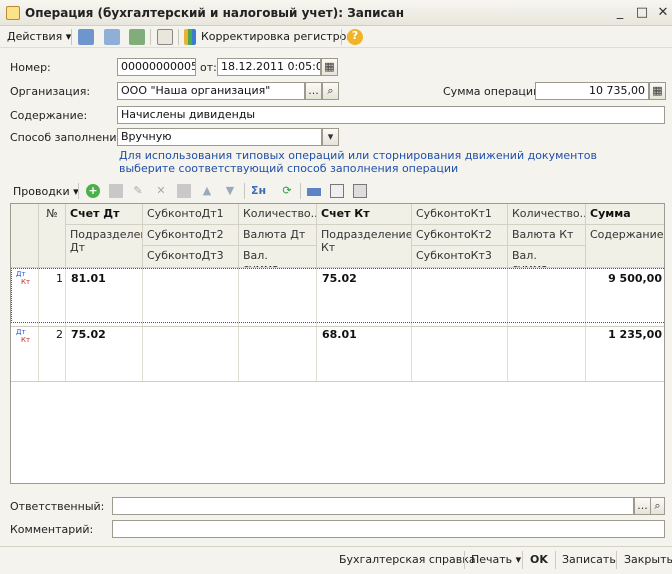  Describe the element at coordinates (391, 115) in the screenshot. I see `content-field: Начислены дивиденды` at that location.